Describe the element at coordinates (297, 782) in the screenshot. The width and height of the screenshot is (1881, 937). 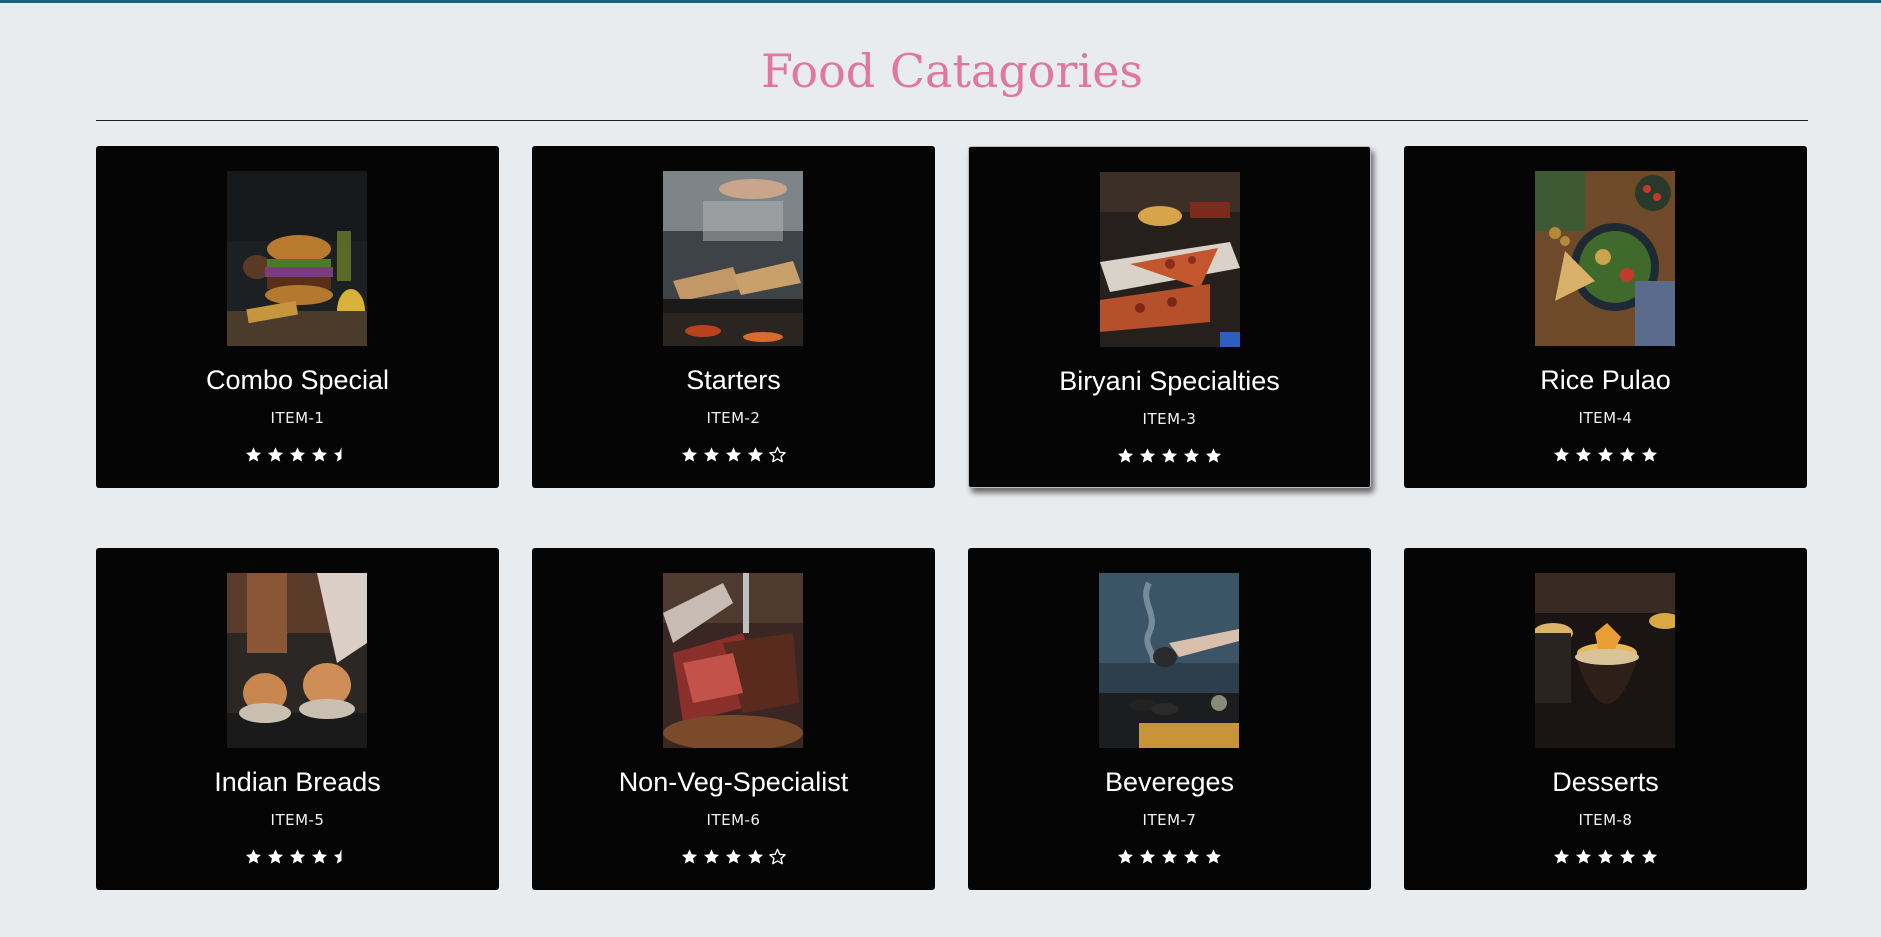
I see `category-name: Indian Breads` at that location.